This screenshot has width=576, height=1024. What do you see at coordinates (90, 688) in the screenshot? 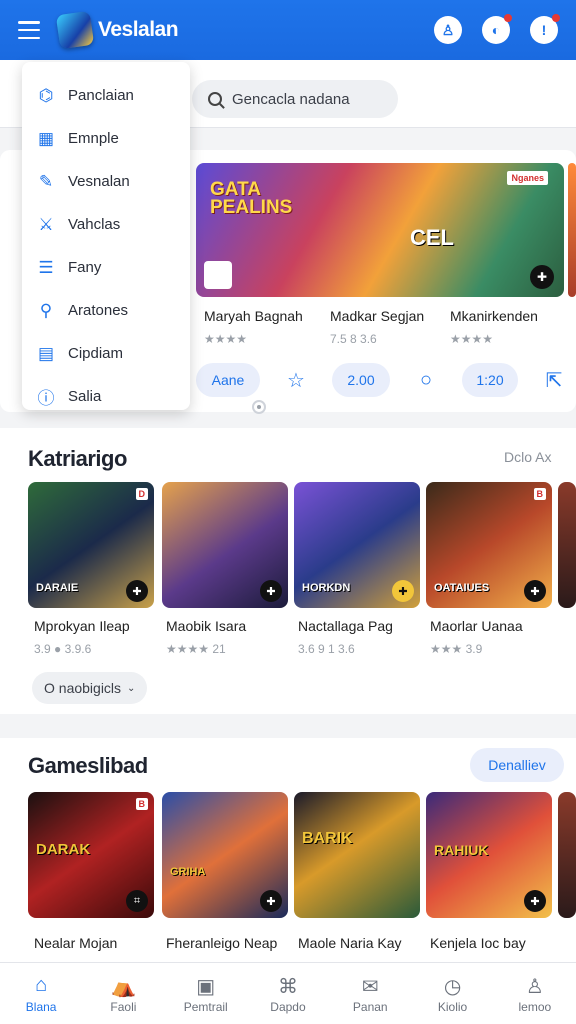
I see `filter-chip: O naobigicls ⌄` at bounding box center [90, 688].